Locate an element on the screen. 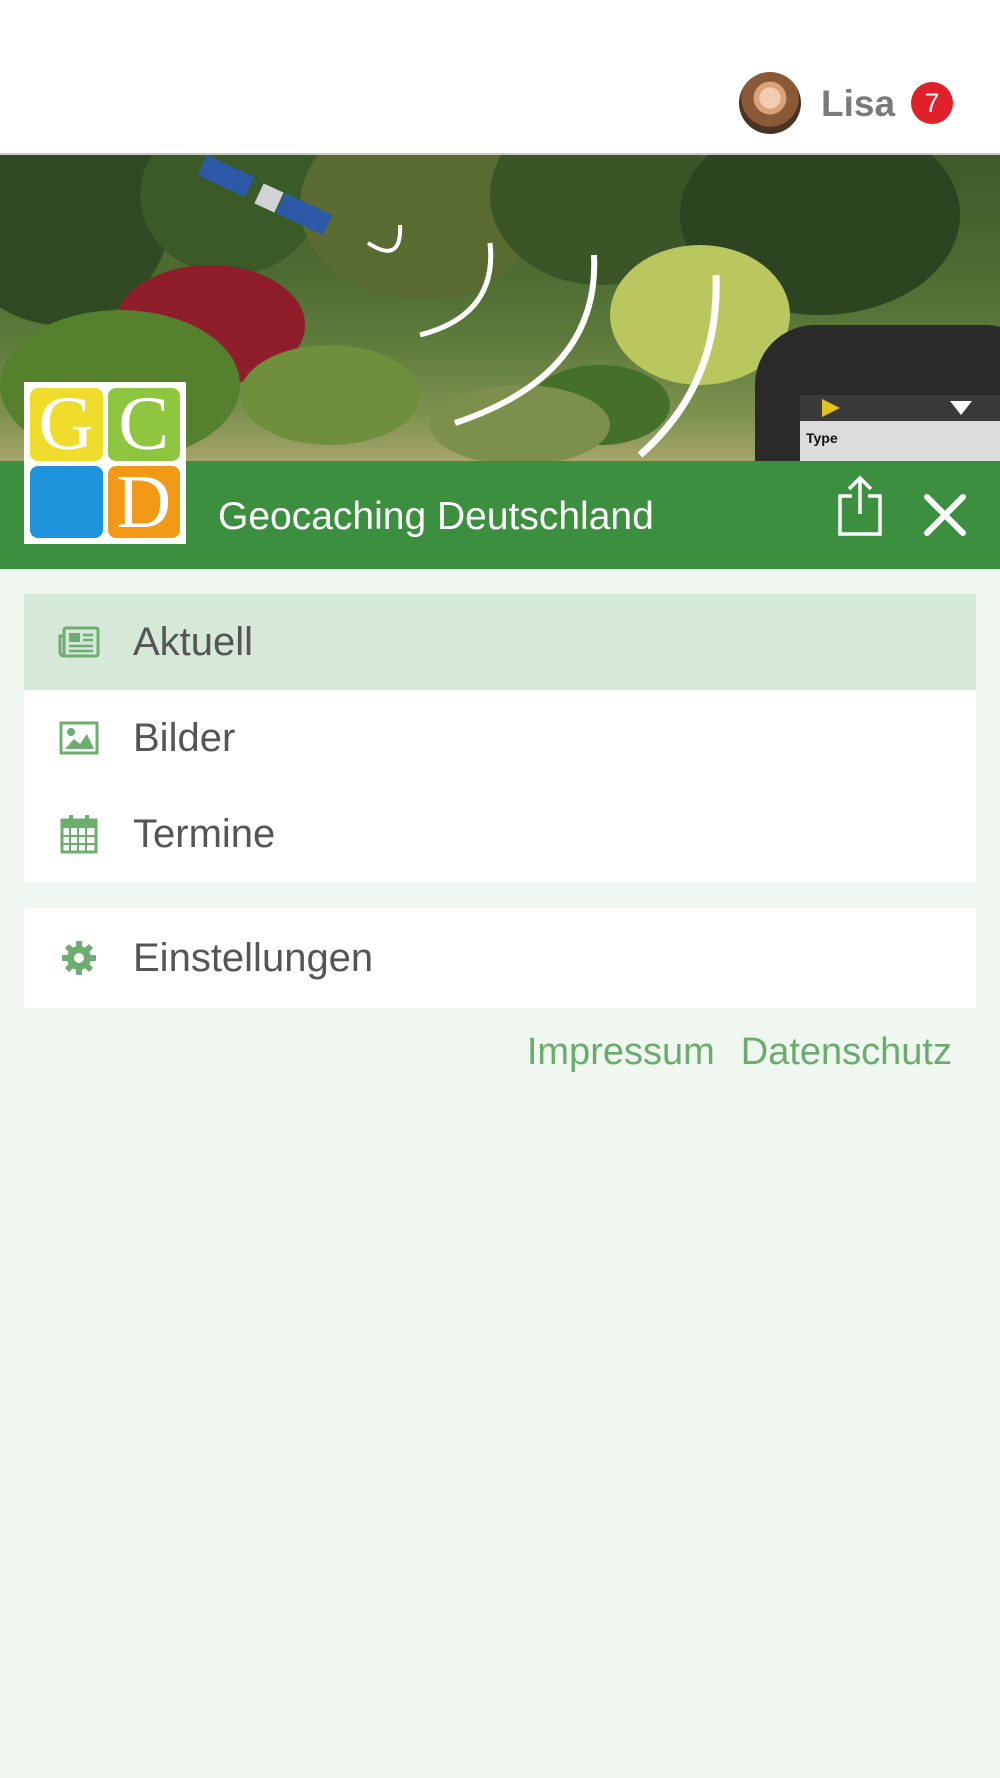 The height and width of the screenshot is (1778, 1000). device-type-label: Type is located at coordinates (822, 438).